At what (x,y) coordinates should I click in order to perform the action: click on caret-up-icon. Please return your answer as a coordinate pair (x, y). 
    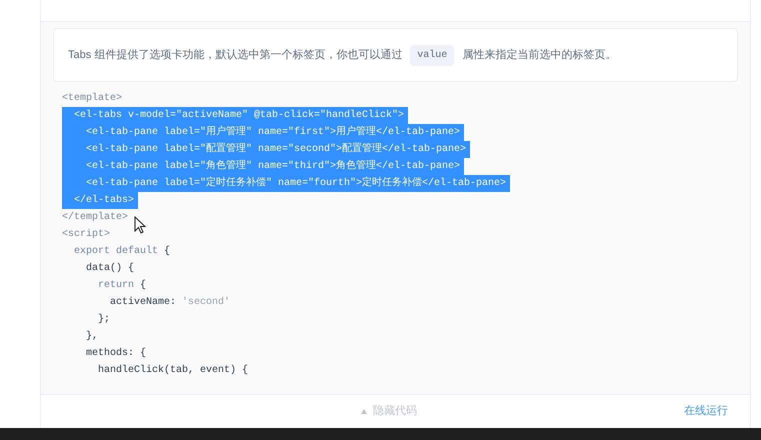
    Looking at the image, I should click on (364, 411).